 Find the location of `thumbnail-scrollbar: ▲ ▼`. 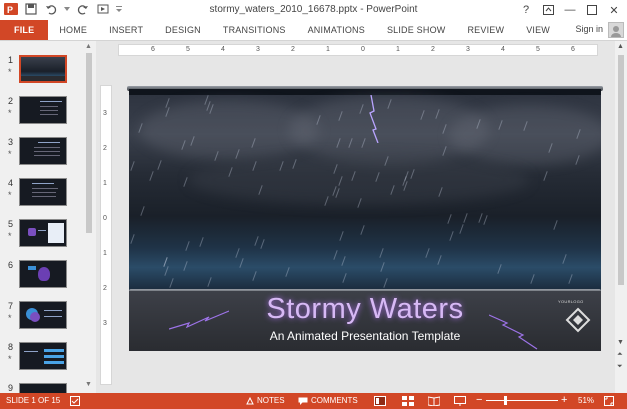

thumbnail-scrollbar: ▲ ▼ is located at coordinates (89, 217).